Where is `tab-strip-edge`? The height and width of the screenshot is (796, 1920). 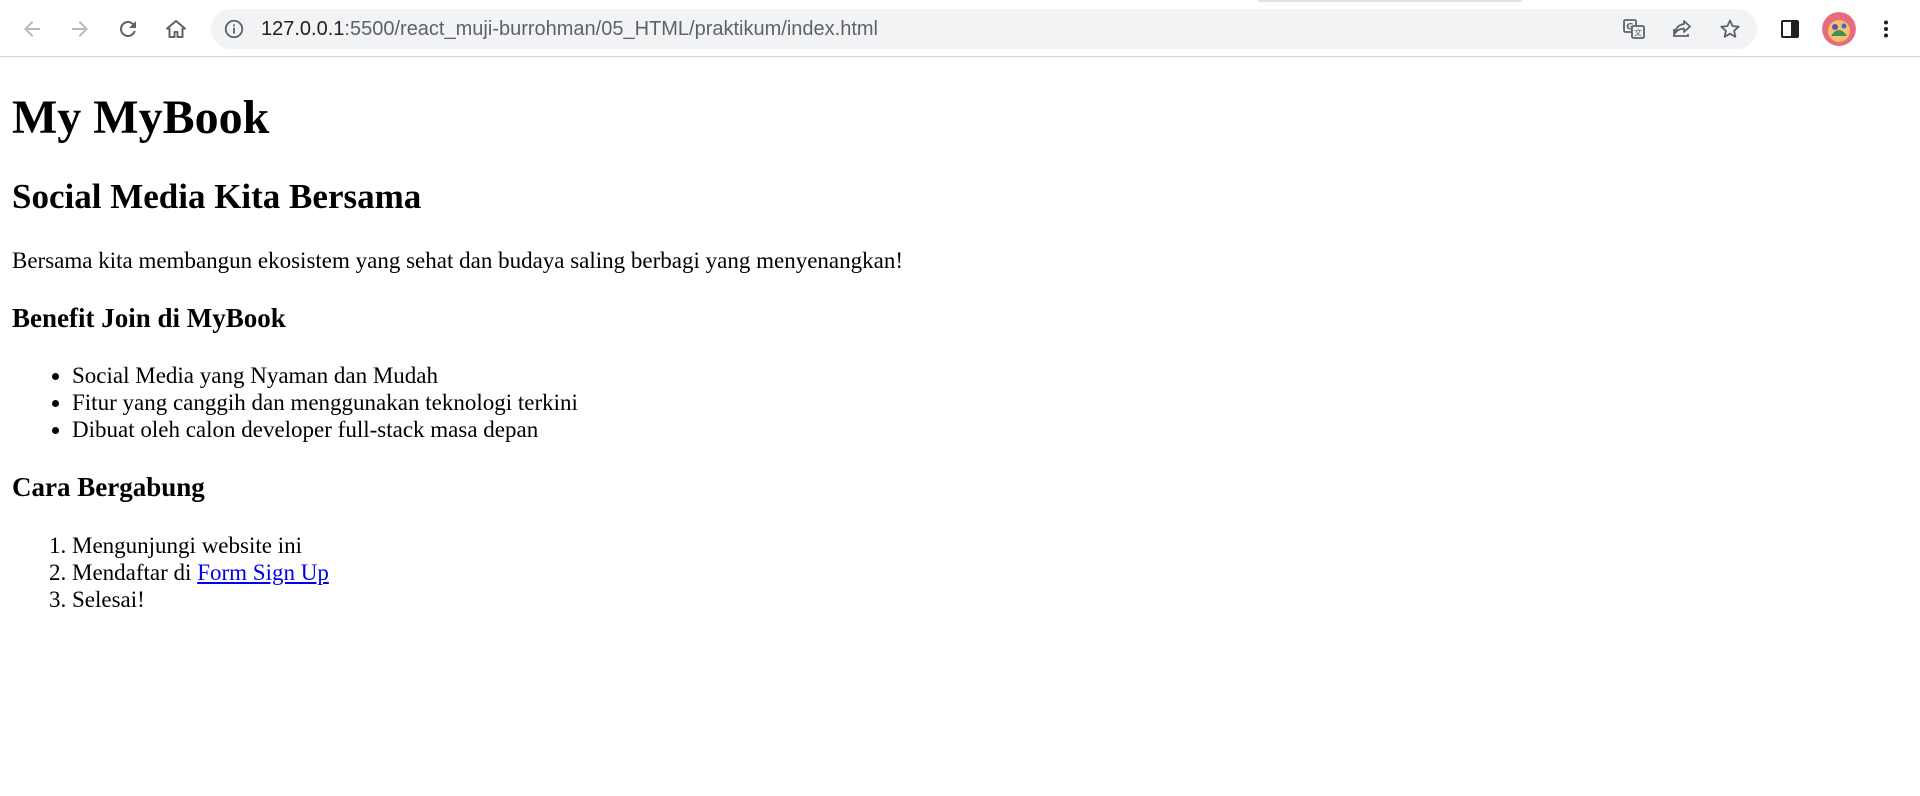
tab-strip-edge is located at coordinates (1390, 1).